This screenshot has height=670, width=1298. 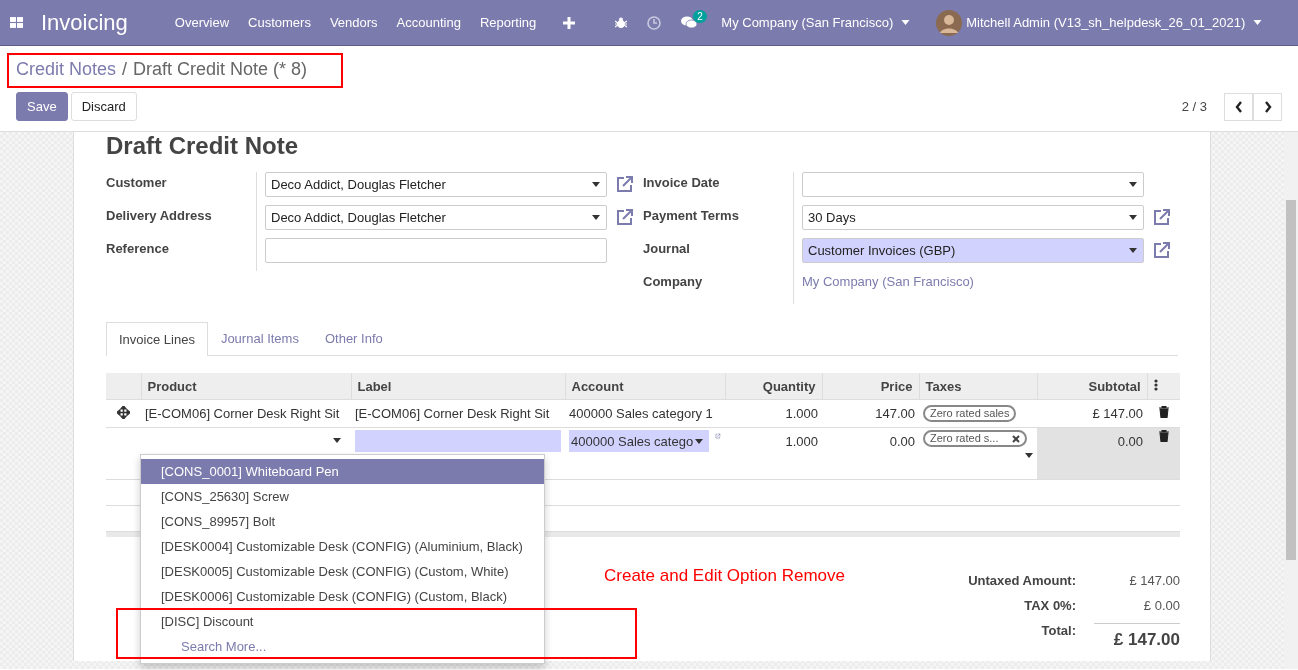 What do you see at coordinates (973, 217) in the screenshot?
I see `select-field: 30 Days` at bounding box center [973, 217].